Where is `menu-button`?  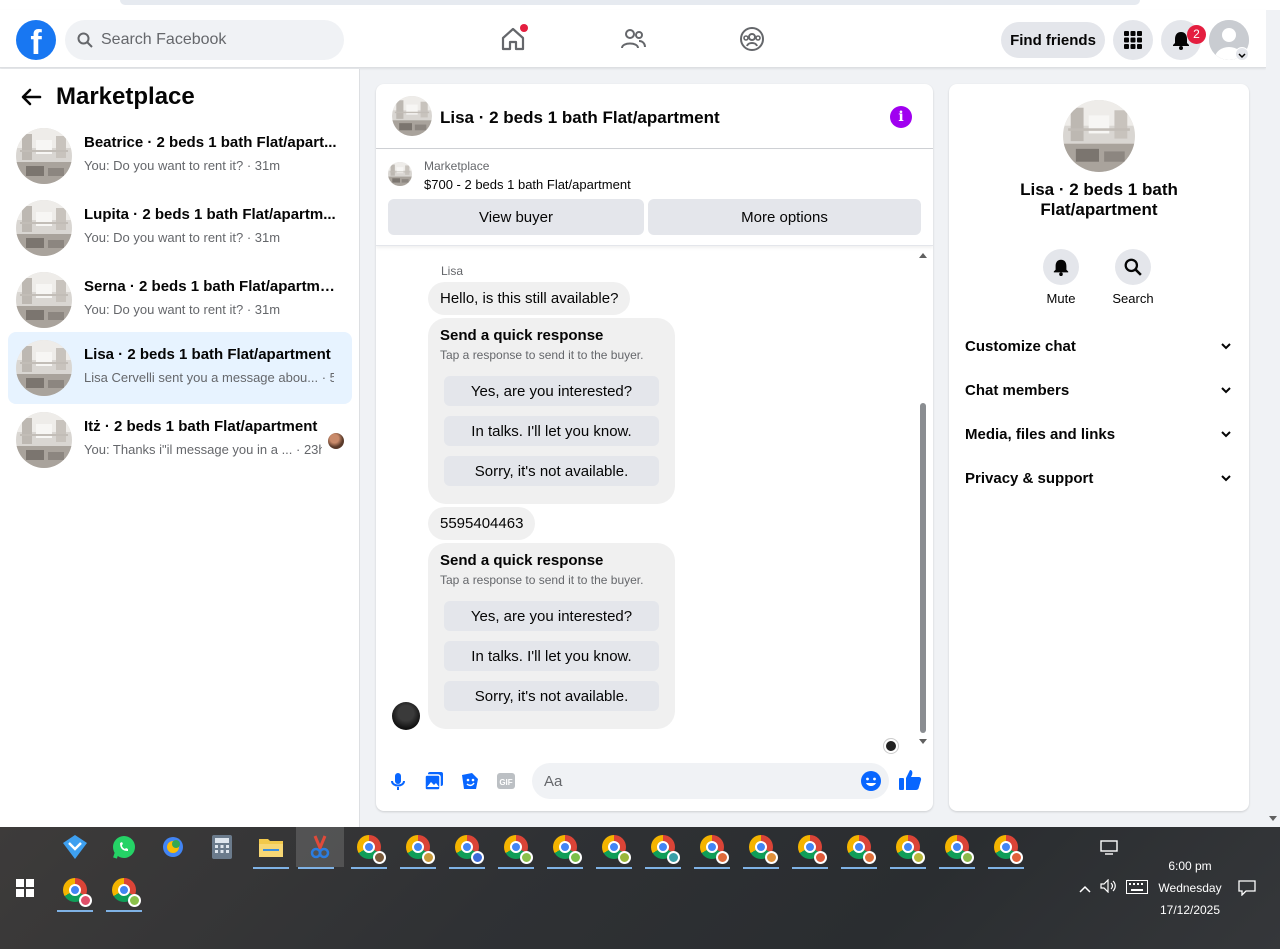 menu-button is located at coordinates (1133, 40).